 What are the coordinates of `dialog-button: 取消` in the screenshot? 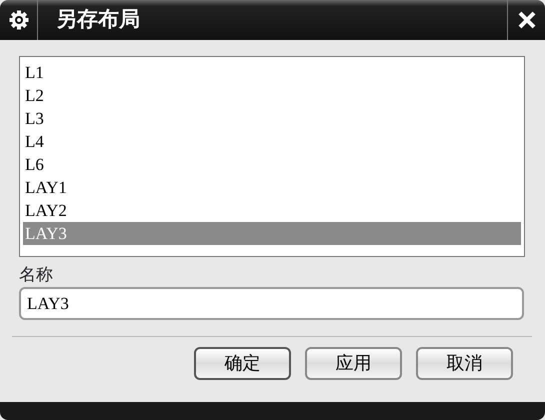 It's located at (464, 363).